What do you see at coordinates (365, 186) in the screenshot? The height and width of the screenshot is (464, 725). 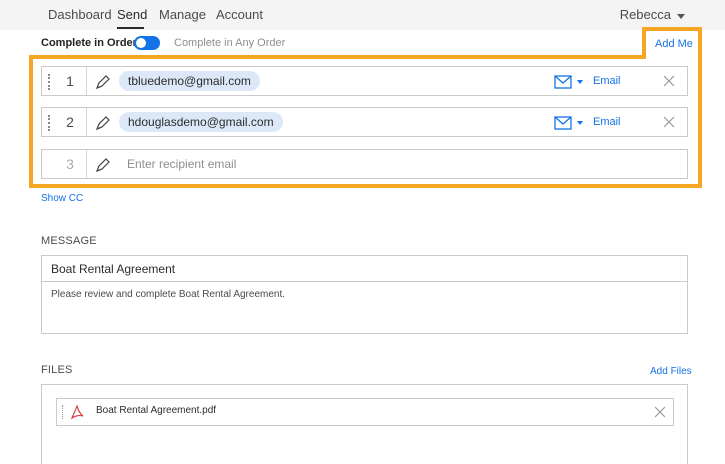 I see `highlight-bottom-edge` at bounding box center [365, 186].